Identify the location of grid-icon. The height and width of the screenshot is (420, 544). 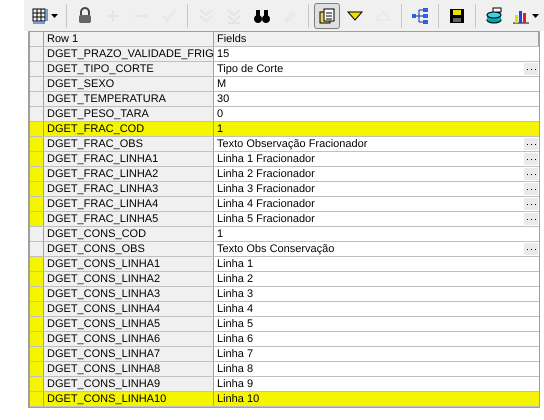
(40, 15).